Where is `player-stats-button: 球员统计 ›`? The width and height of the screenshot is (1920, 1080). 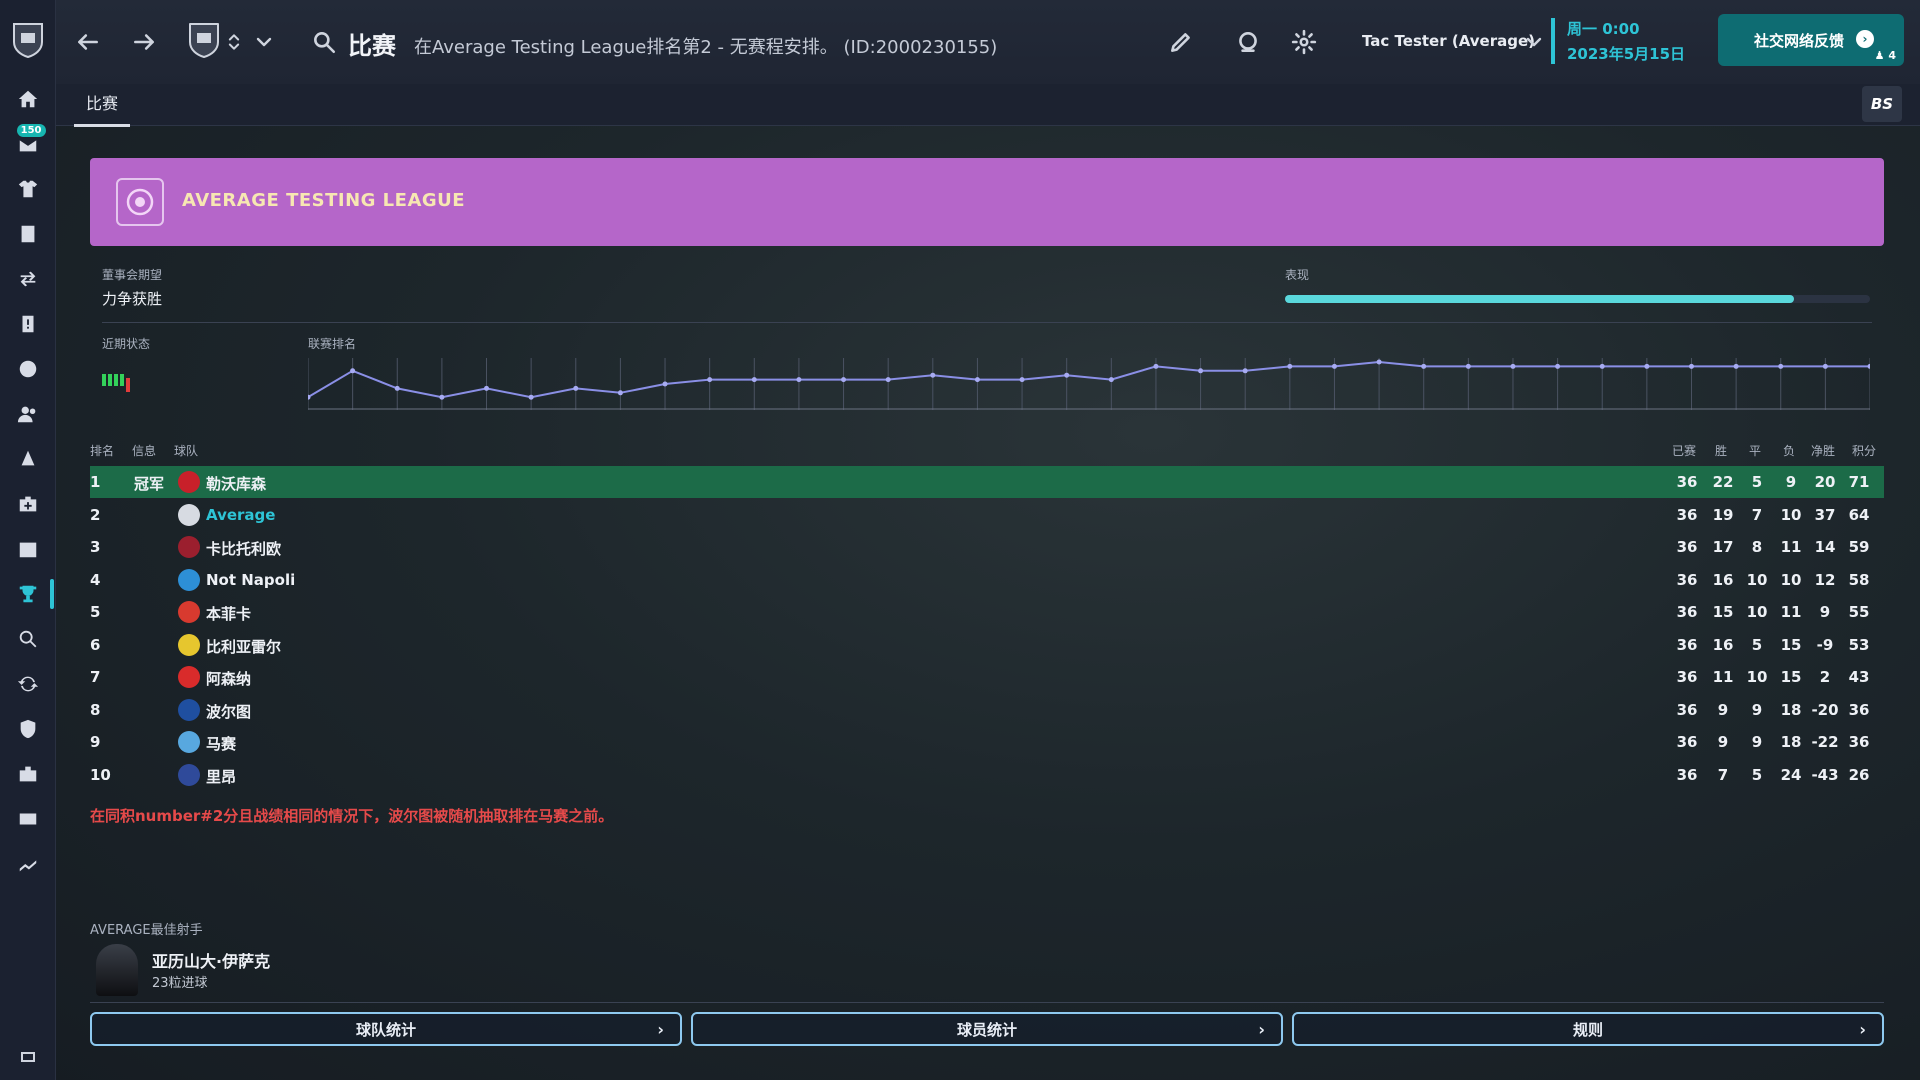
player-stats-button: 球员统计 › is located at coordinates (987, 1029).